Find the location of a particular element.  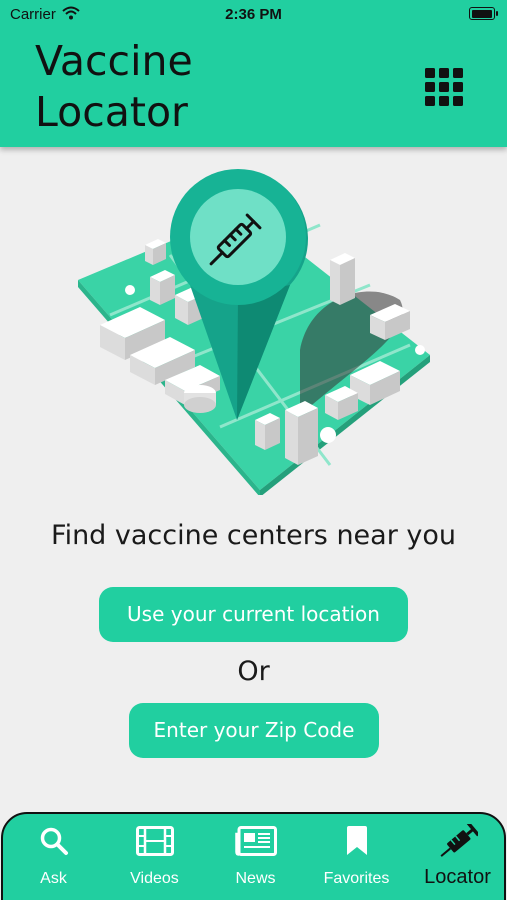

page-title: Vaccine Locator is located at coordinates (185, 87).